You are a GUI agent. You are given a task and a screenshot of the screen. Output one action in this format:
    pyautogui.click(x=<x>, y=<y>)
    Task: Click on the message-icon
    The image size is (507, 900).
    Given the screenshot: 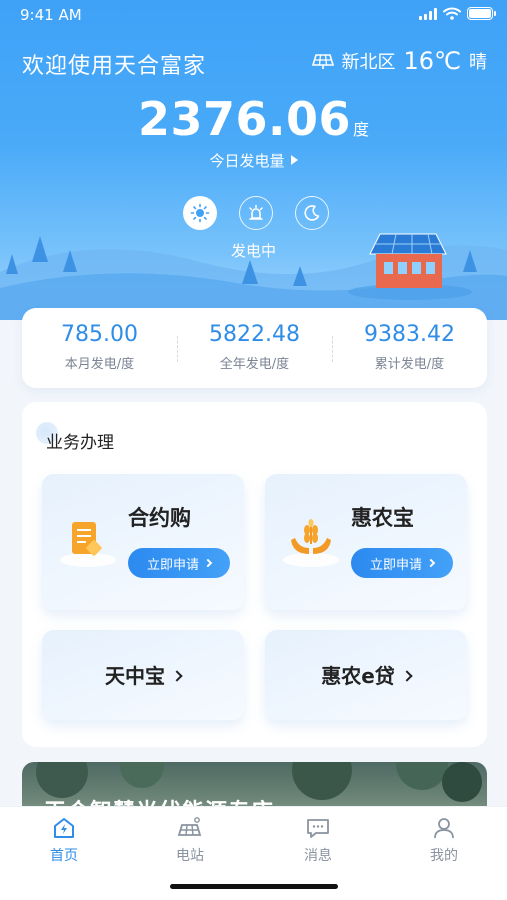 What is the action you would take?
    pyautogui.click(x=318, y=828)
    